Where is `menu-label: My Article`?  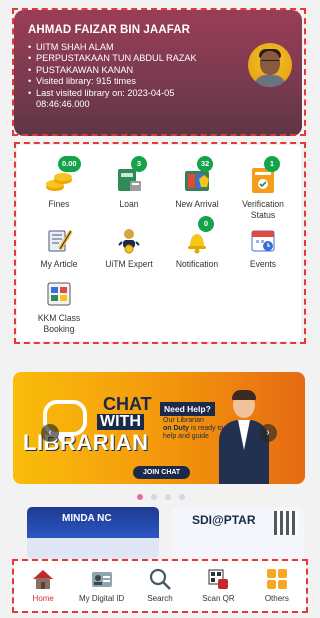 menu-label: My Article is located at coordinates (59, 264).